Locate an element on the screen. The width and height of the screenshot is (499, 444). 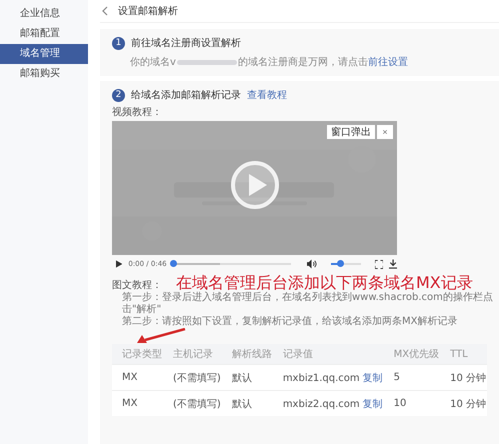
arrow-icon is located at coordinates (161, 336).